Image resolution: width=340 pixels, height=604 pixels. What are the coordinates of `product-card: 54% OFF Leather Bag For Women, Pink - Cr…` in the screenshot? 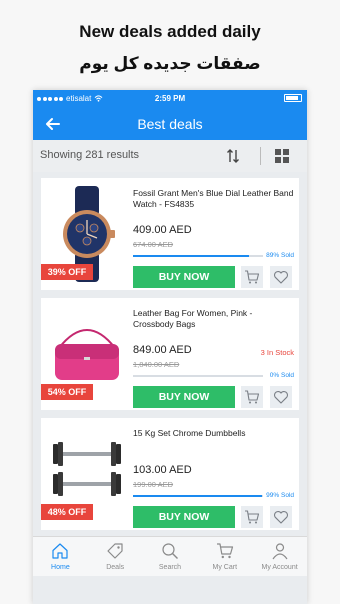 It's located at (170, 354).